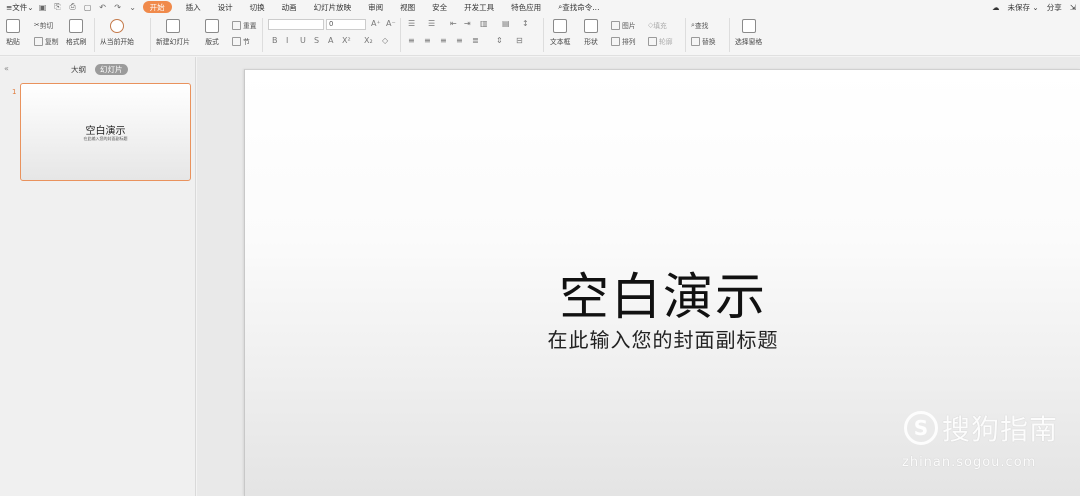 Image resolution: width=1080 pixels, height=496 pixels. What do you see at coordinates (225, 7) in the screenshot?
I see `tab-design: 设计` at bounding box center [225, 7].